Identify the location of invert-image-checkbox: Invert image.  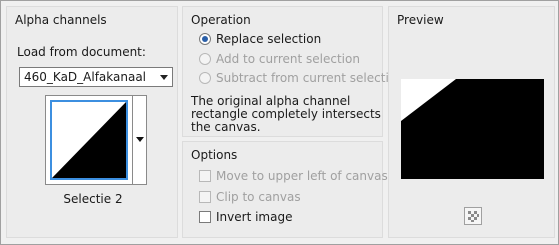
(245, 217).